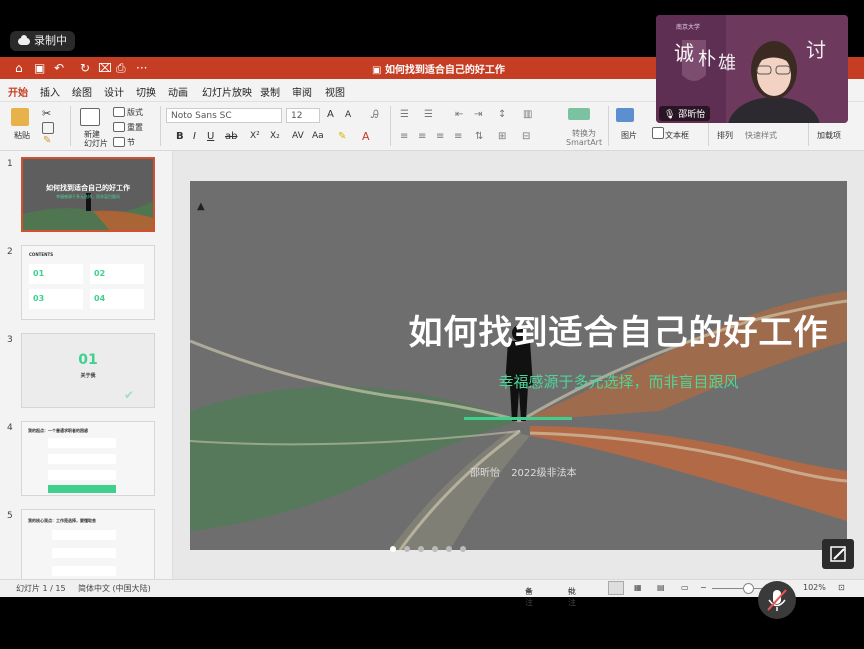 This screenshot has height=649, width=864. I want to click on numbering-icon: ☰, so click(428, 114).